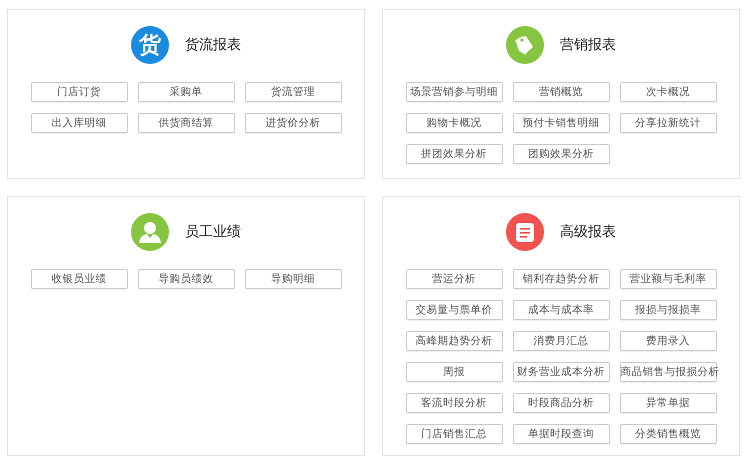  What do you see at coordinates (561, 123) in the screenshot?
I see `report-link-button: 预付卡销售明细` at bounding box center [561, 123].